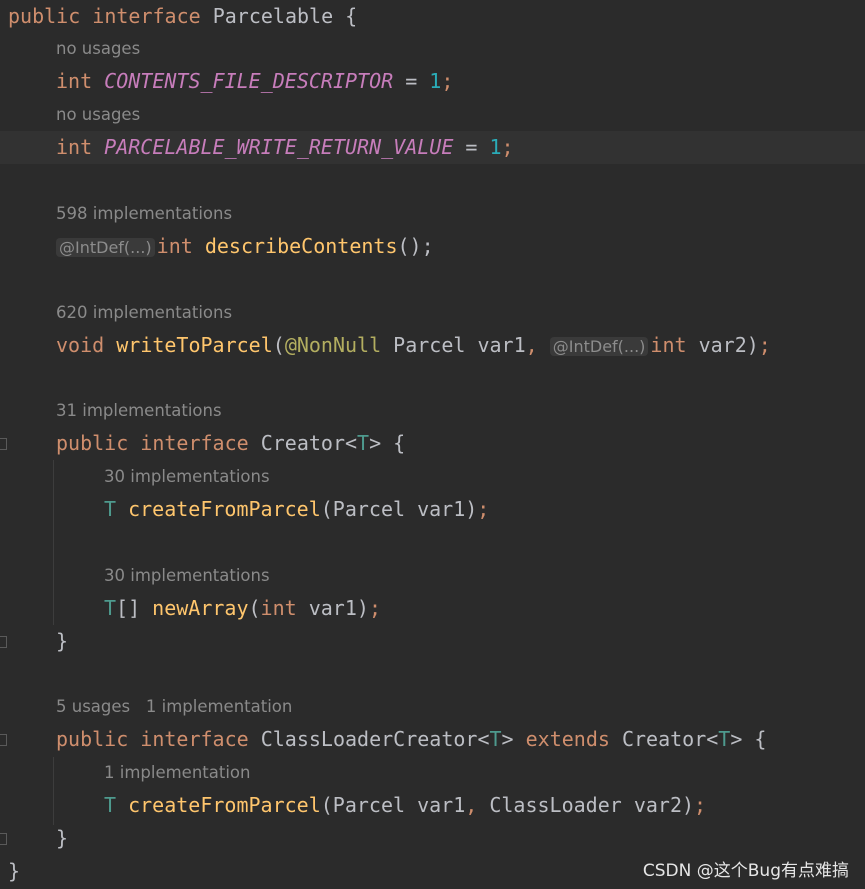 This screenshot has height=889, width=865. Describe the element at coordinates (139, 411) in the screenshot. I see `line-content: 31 implementations` at that location.